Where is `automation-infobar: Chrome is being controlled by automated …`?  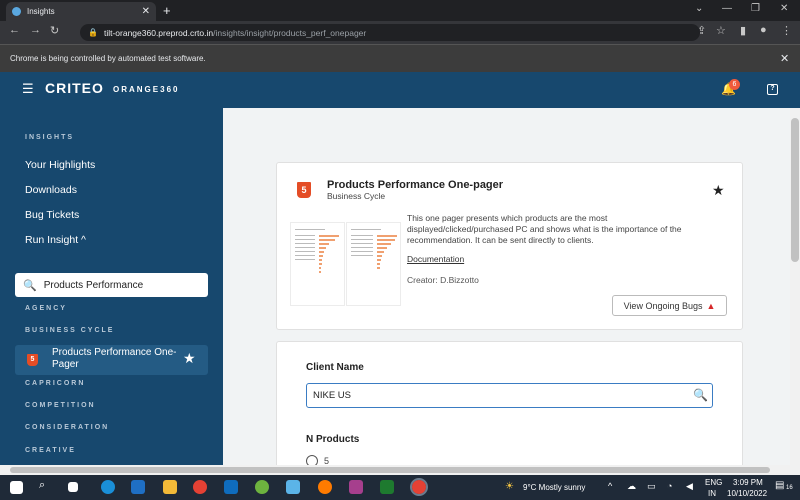 automation-infobar: Chrome is being controlled by automated … is located at coordinates (400, 58).